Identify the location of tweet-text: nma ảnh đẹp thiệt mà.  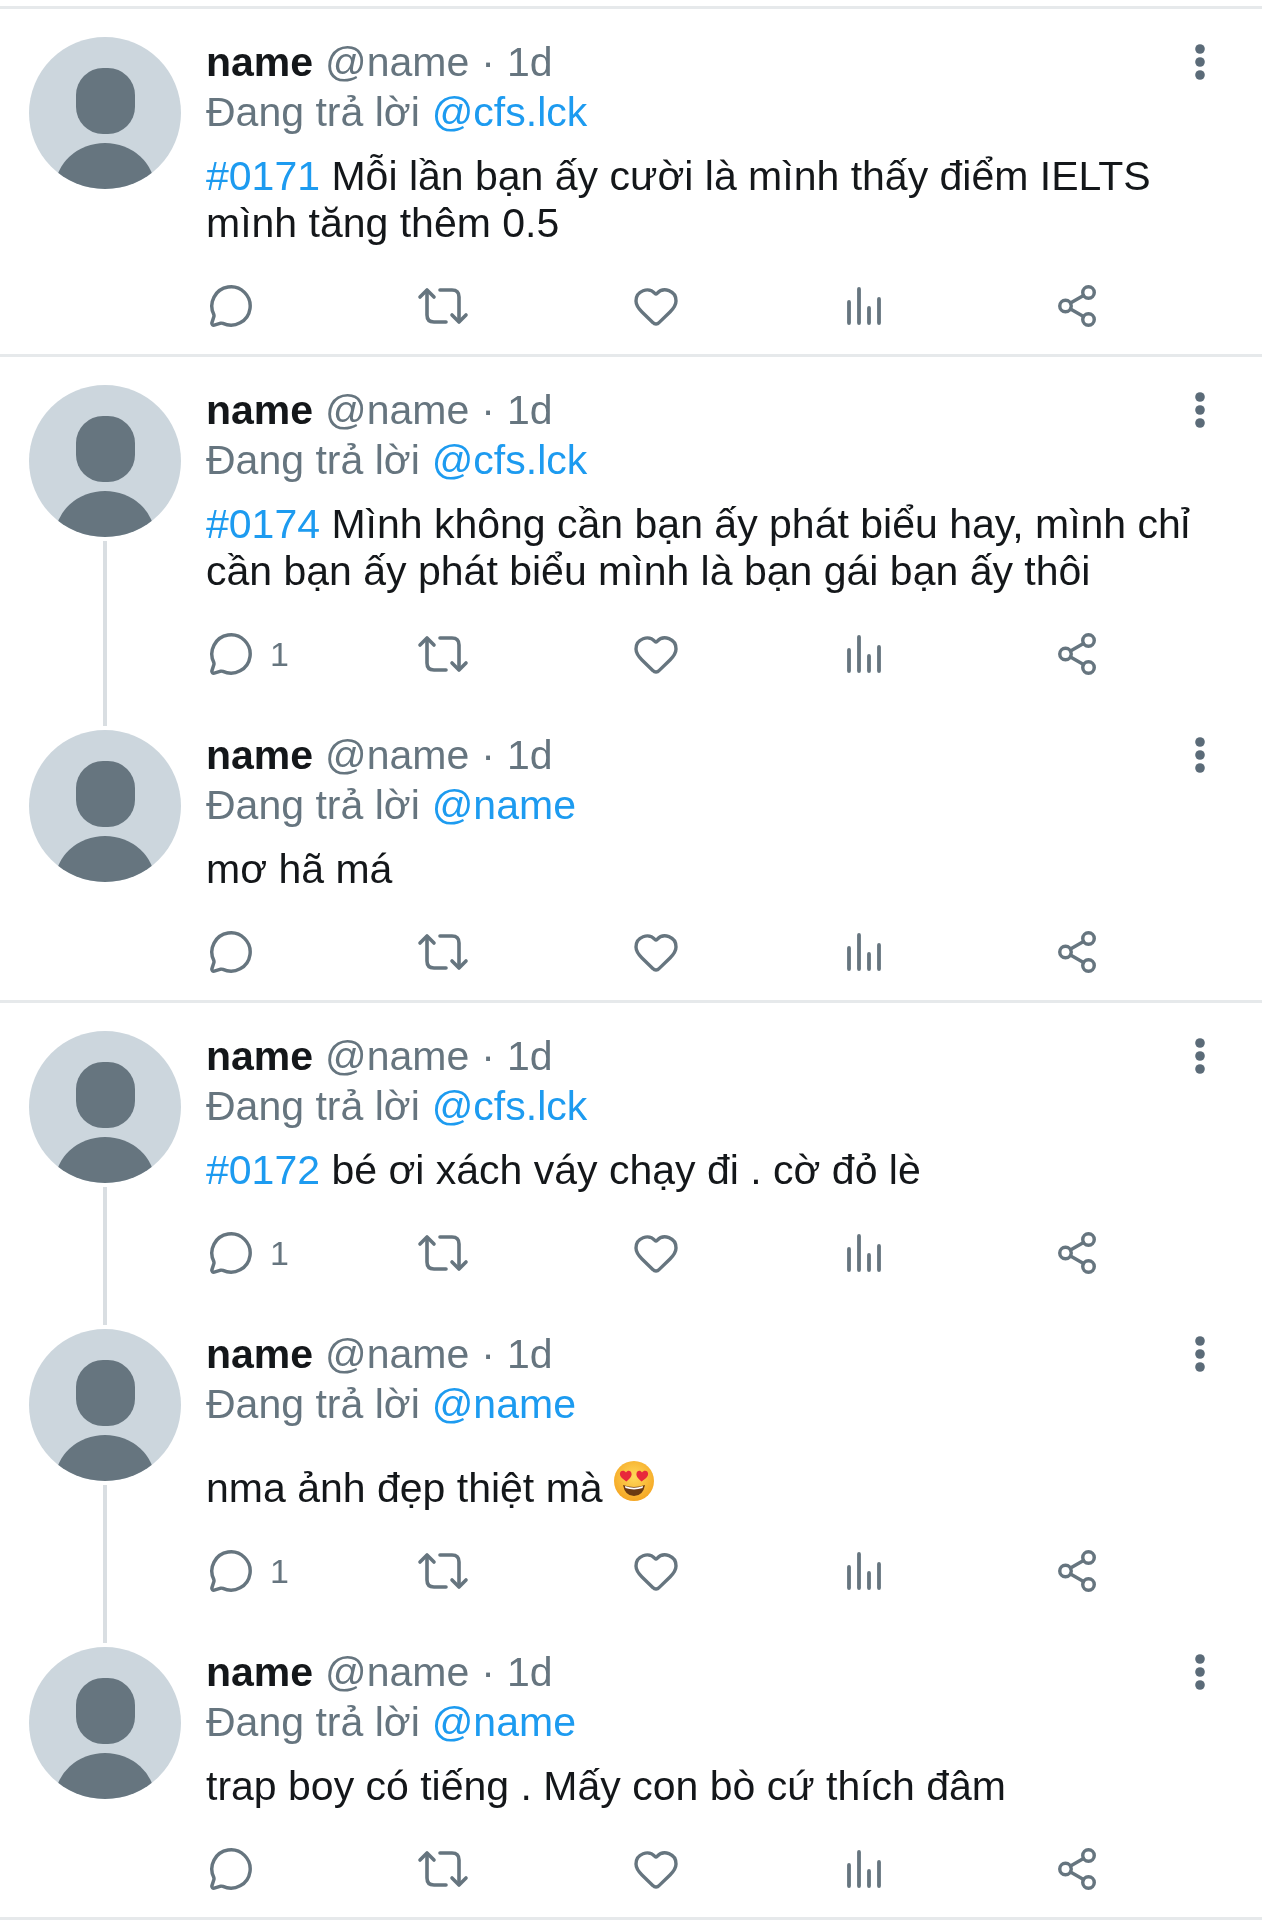
(701, 1478).